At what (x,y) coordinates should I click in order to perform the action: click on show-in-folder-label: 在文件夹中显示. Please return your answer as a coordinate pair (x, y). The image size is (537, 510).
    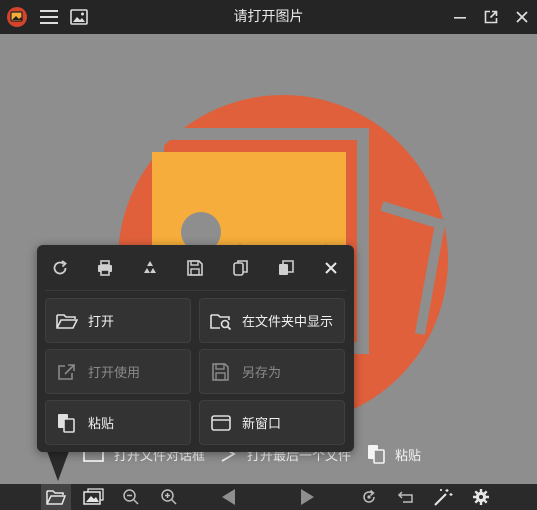
    Looking at the image, I should click on (288, 322).